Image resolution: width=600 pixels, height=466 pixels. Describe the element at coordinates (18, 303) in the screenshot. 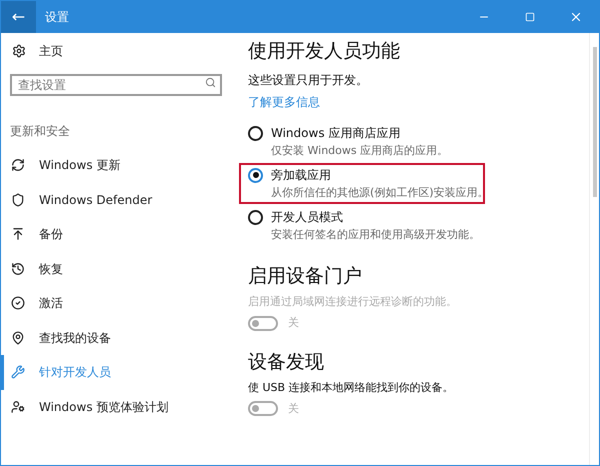

I see `check-circle-icon` at that location.